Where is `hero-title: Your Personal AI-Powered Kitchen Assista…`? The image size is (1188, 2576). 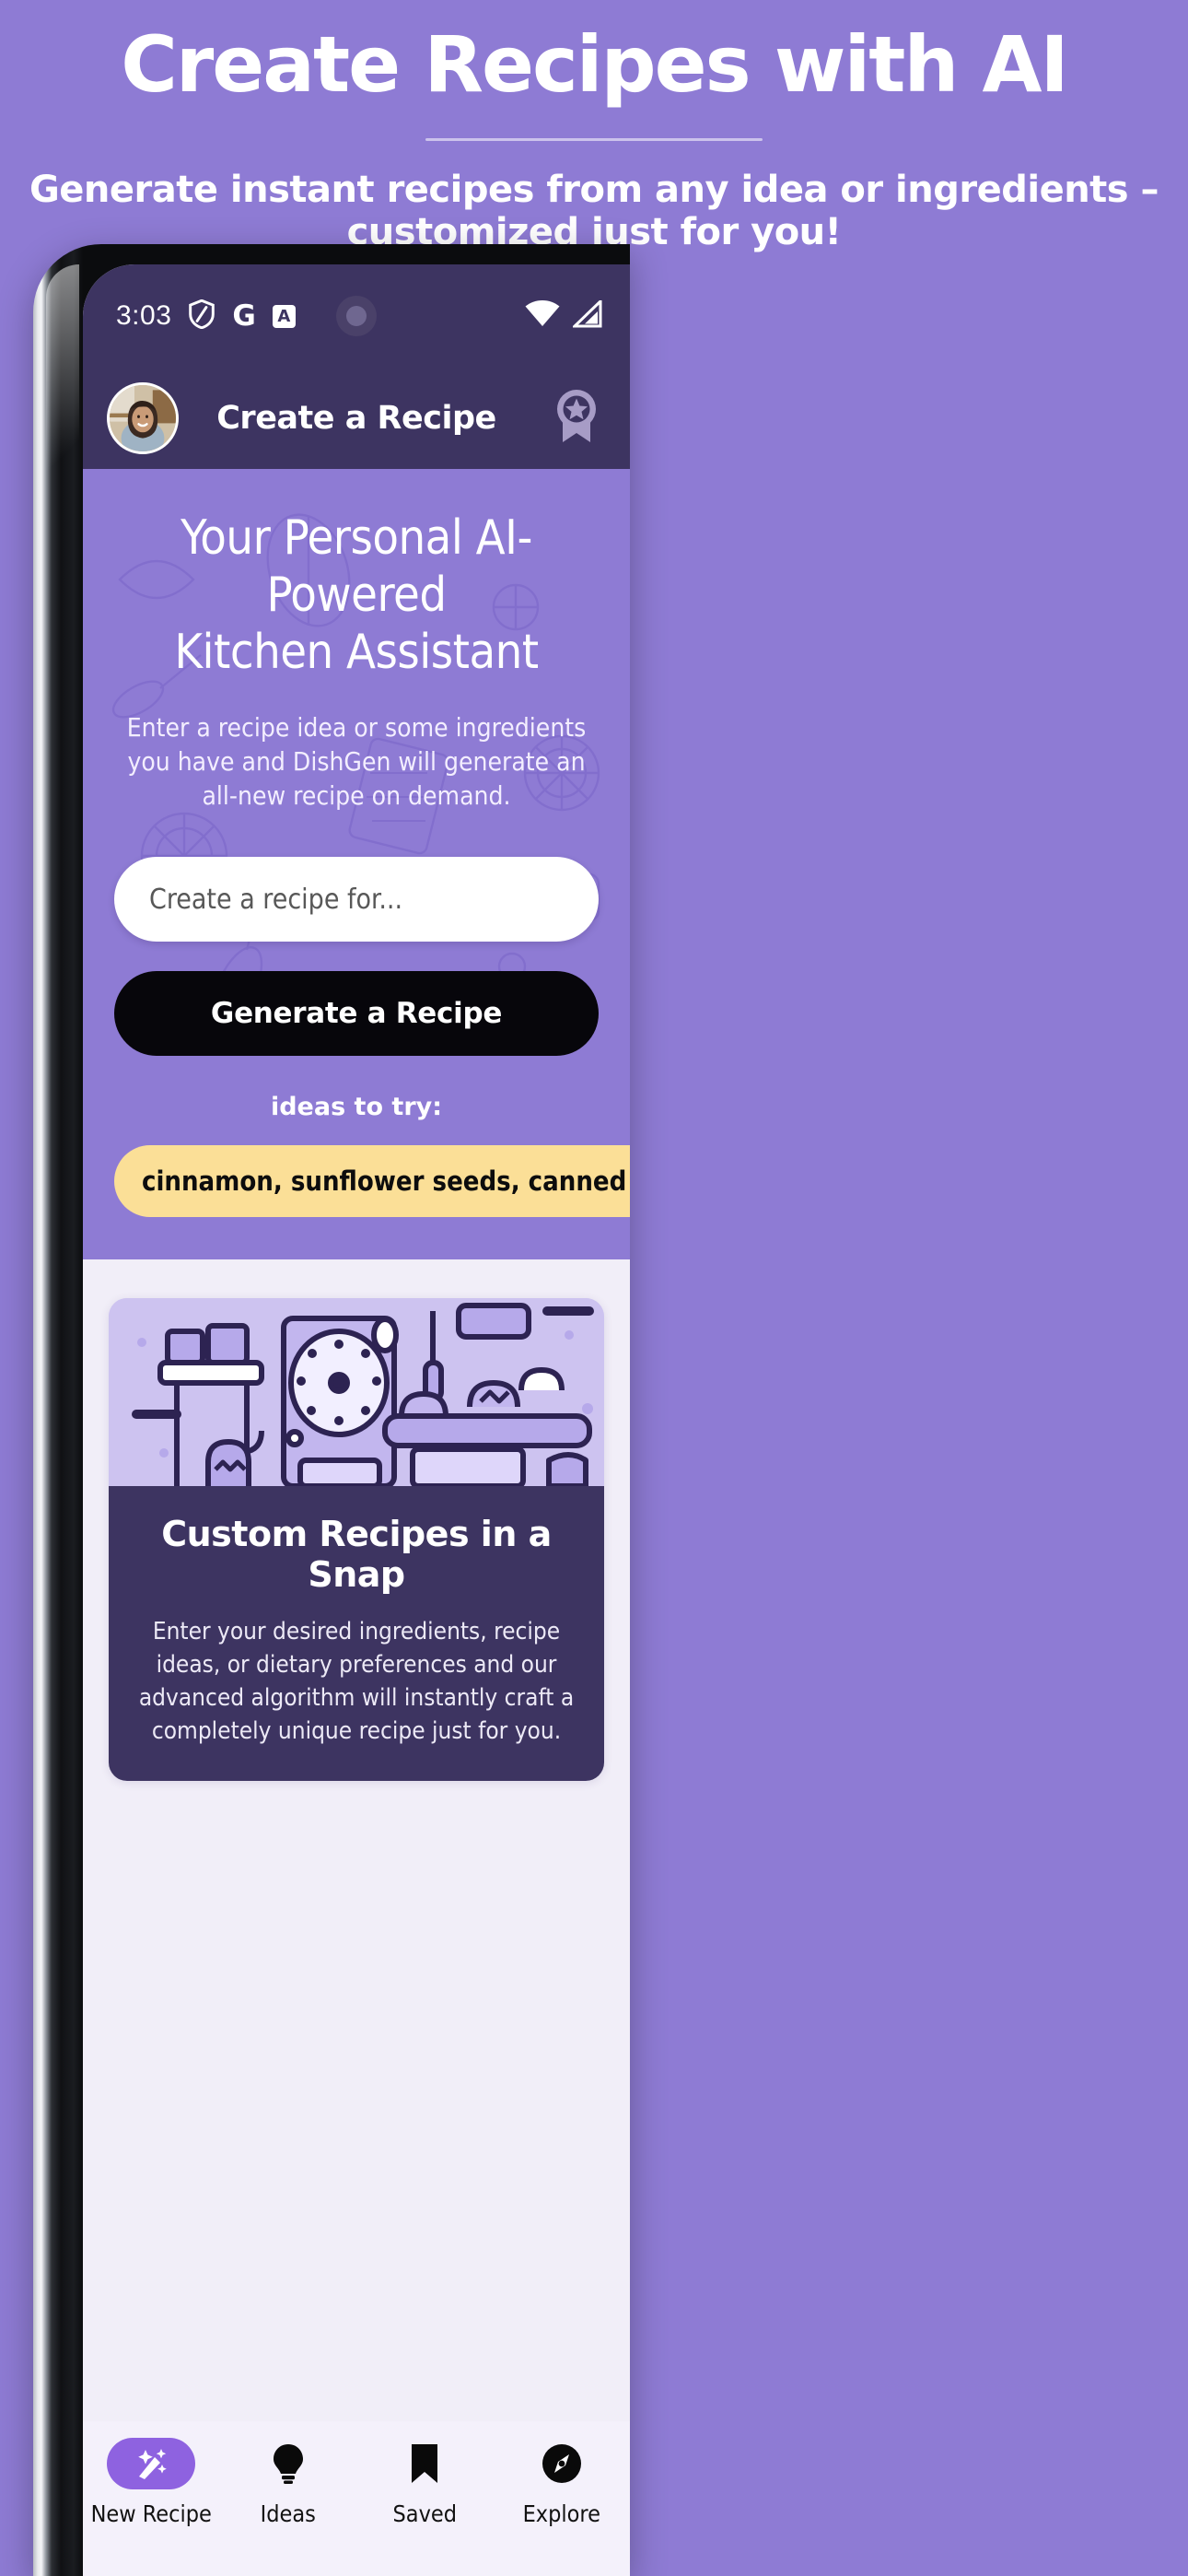
hero-title: Your Personal AI-Powered Kitchen Assista… is located at coordinates (356, 595).